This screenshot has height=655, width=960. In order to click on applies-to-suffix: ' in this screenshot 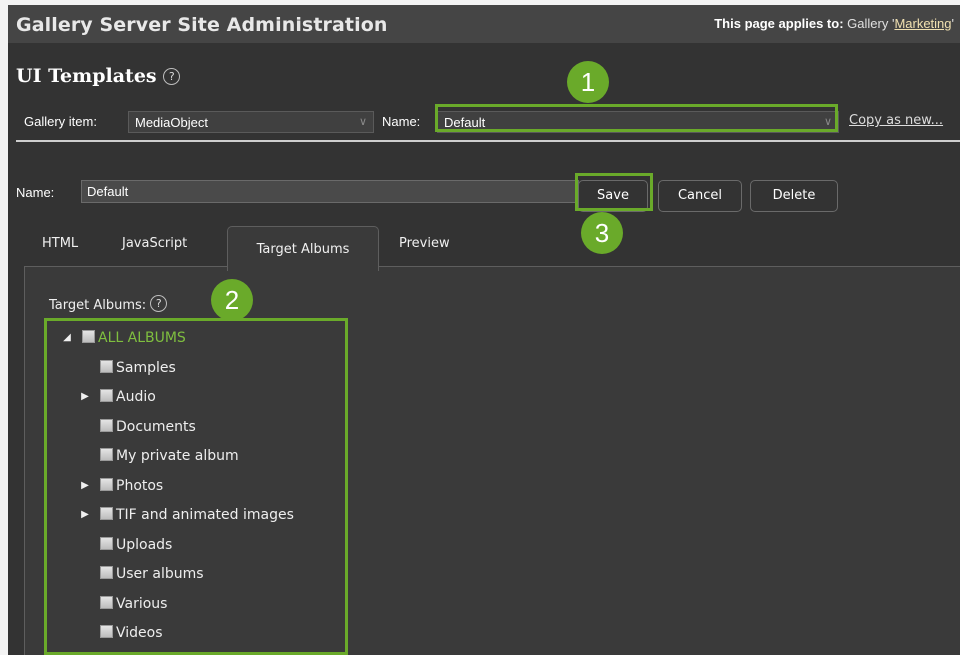, I will do `click(952, 23)`.